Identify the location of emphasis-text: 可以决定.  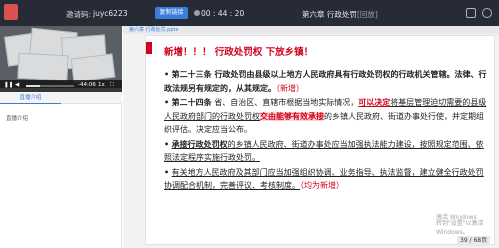
(374, 102).